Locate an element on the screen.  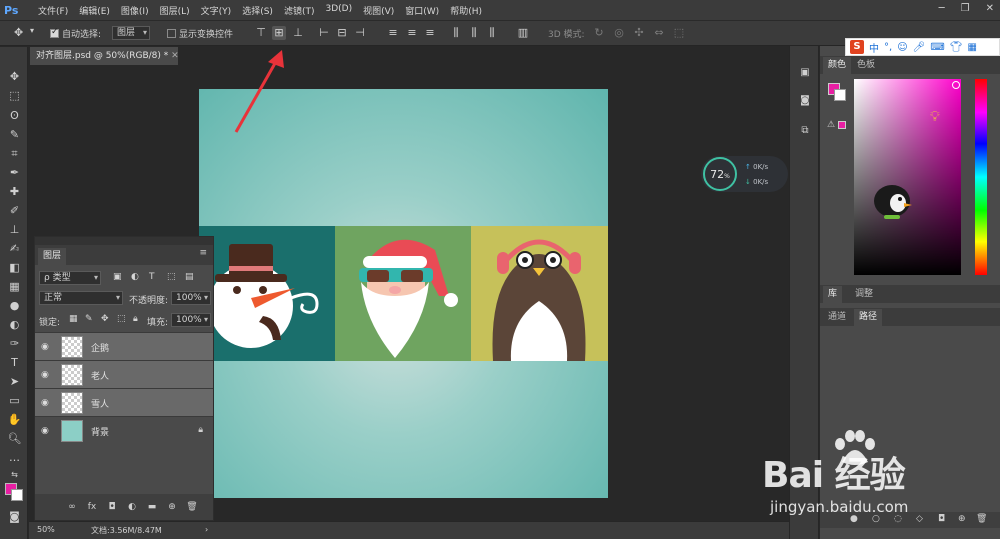
tab-channels: 通道 is located at coordinates (837, 317).